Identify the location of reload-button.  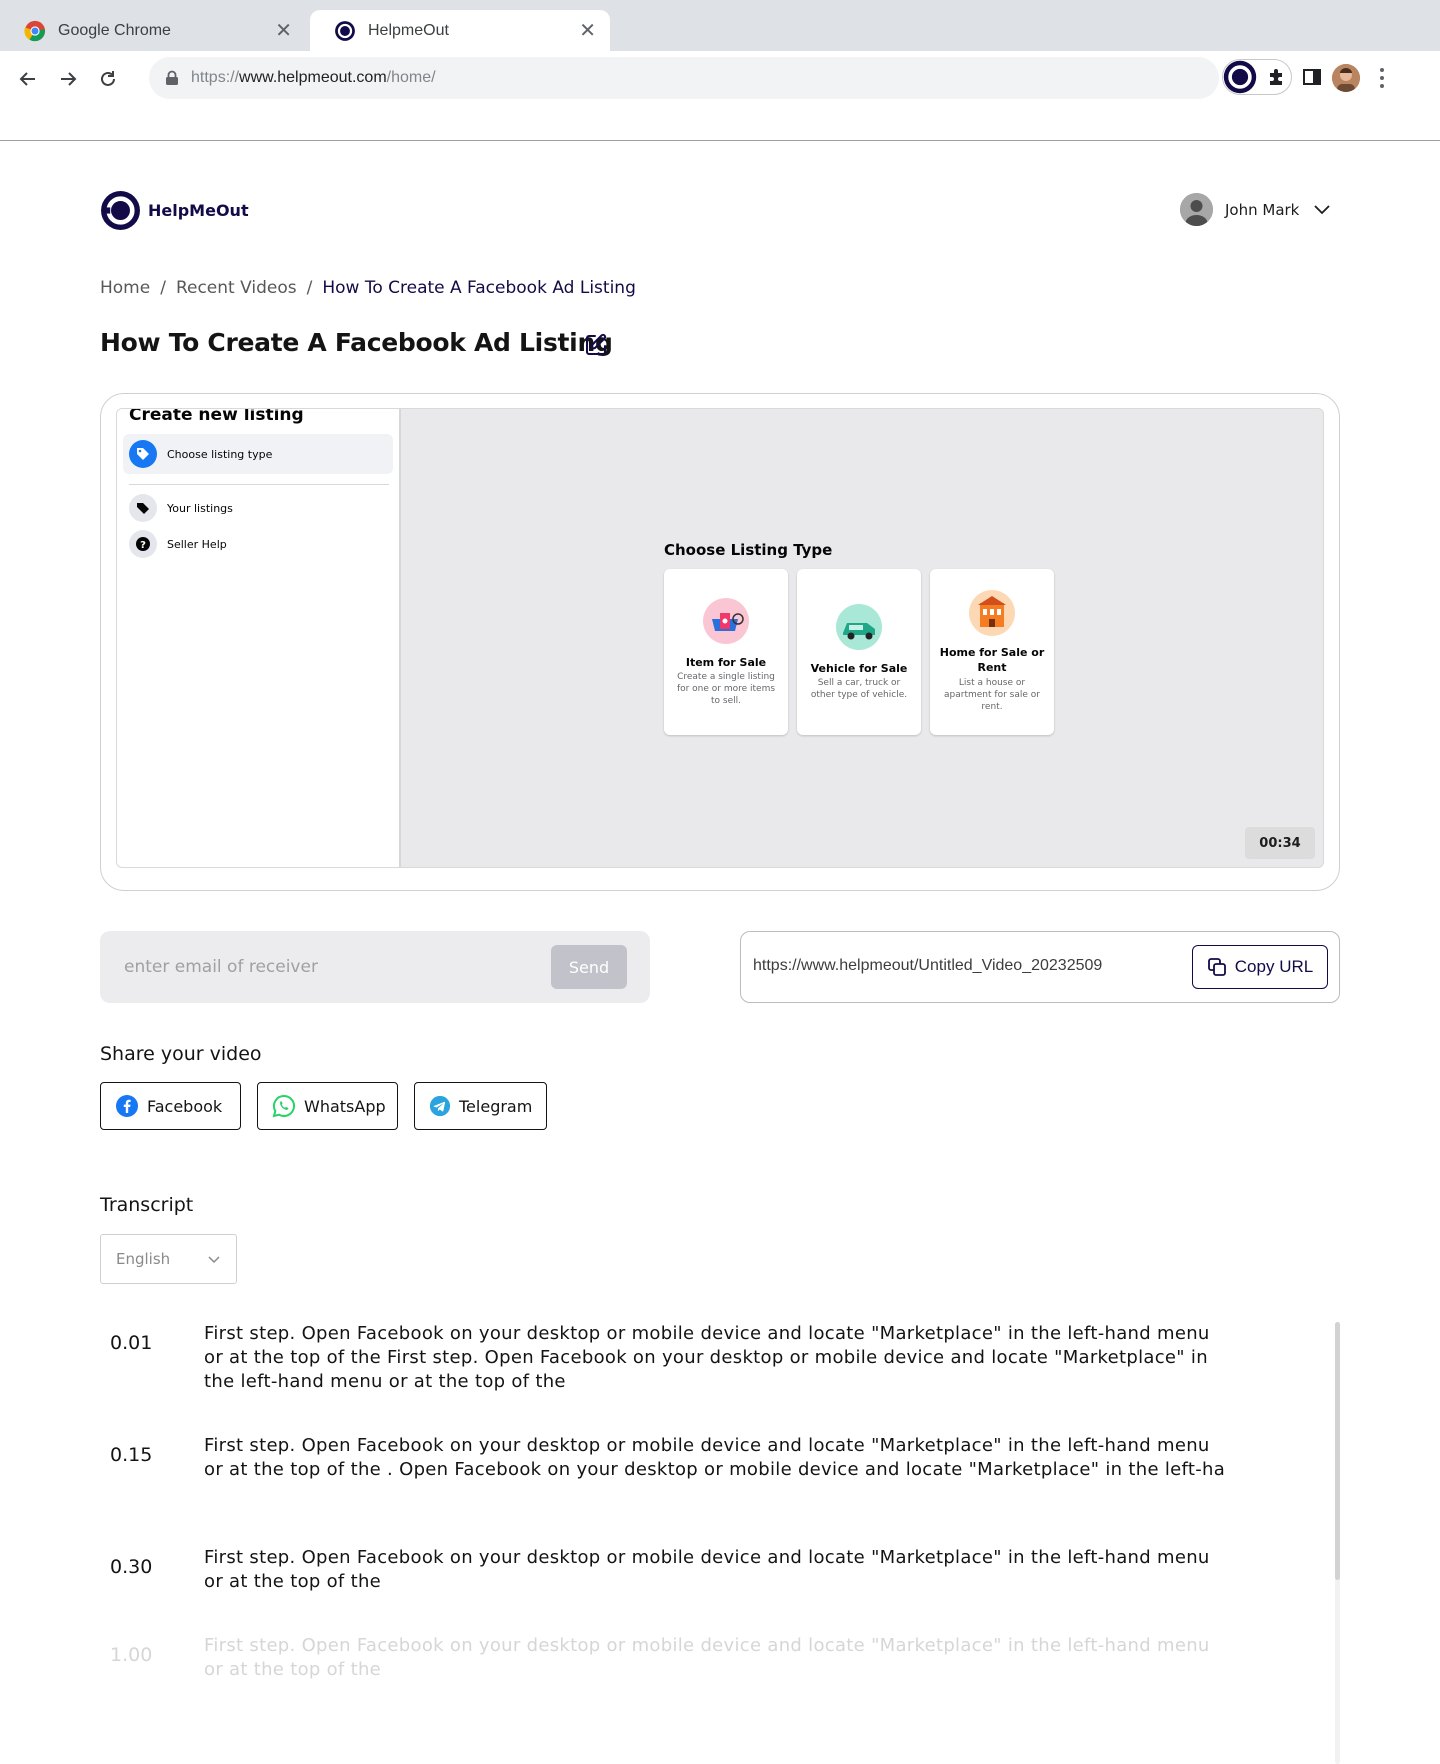
(108, 79).